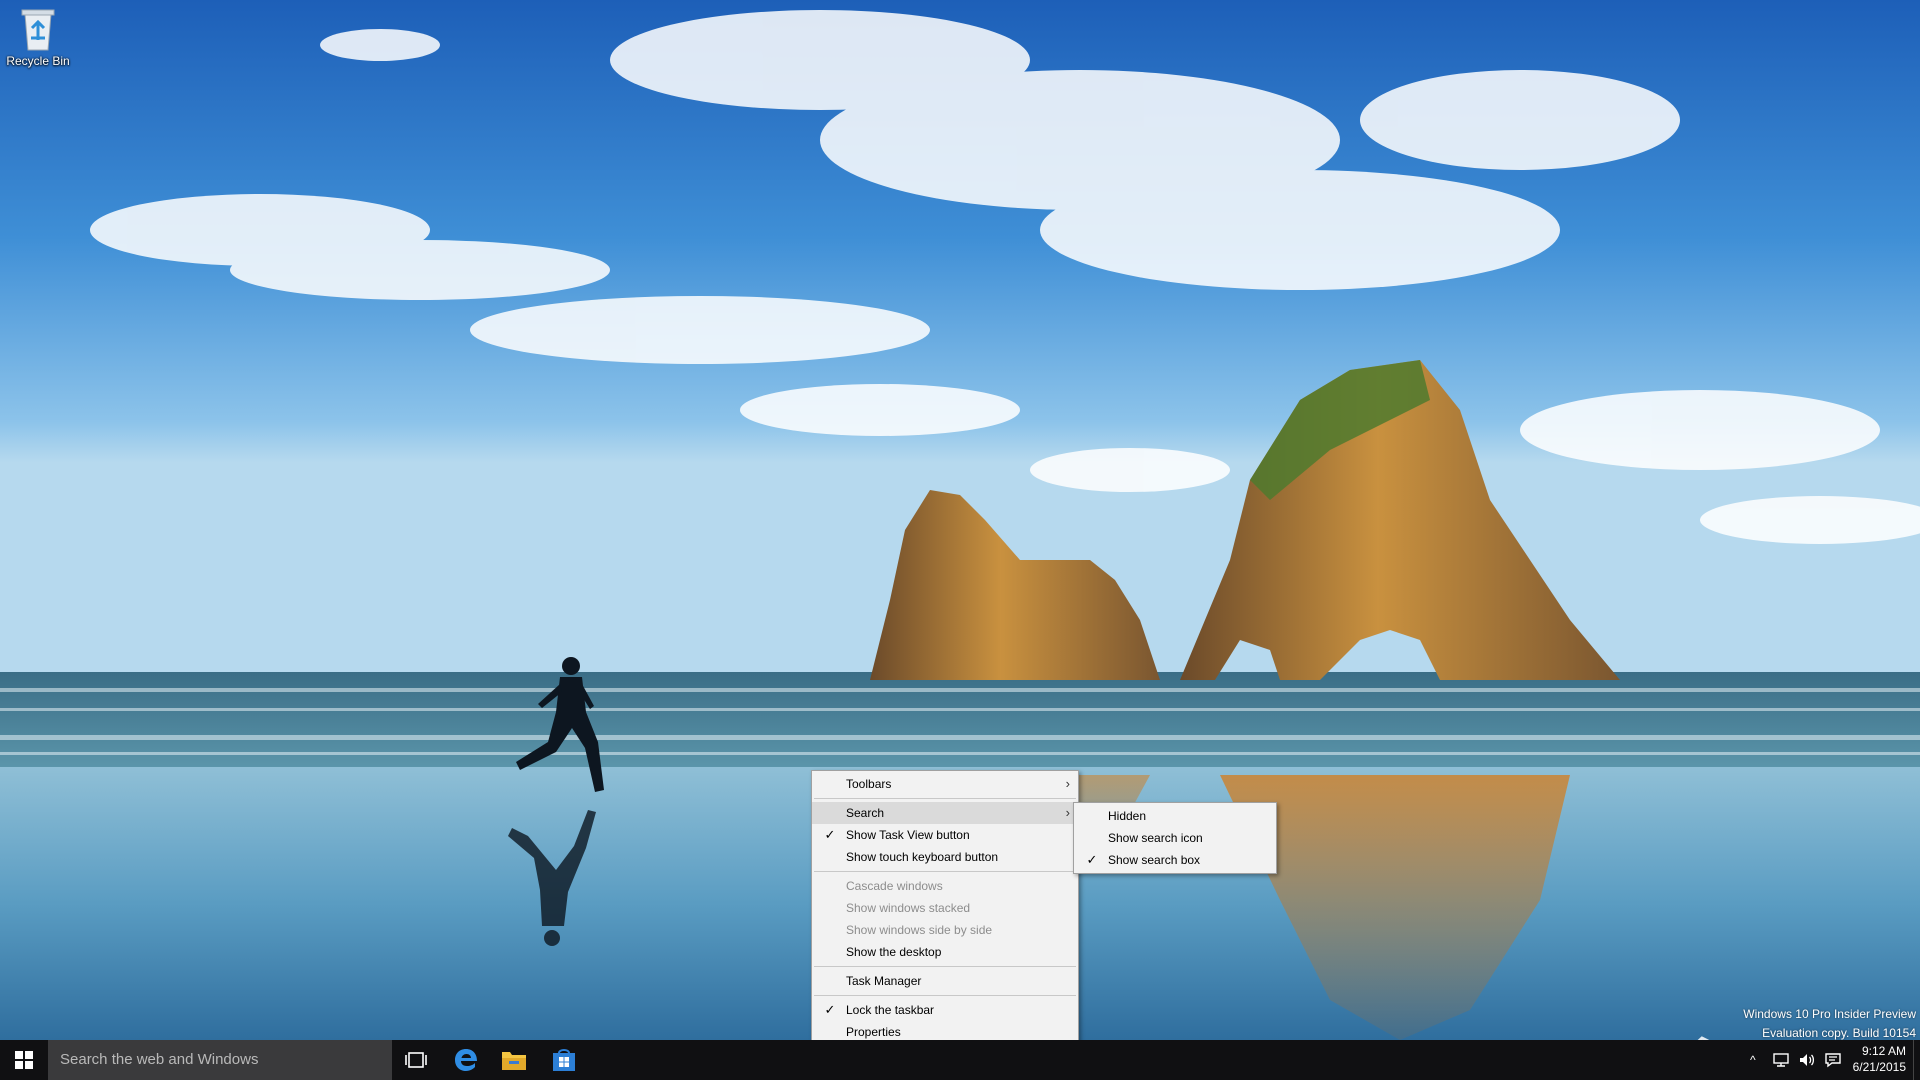  I want to click on menu-item-label: Hidden, so click(1127, 816).